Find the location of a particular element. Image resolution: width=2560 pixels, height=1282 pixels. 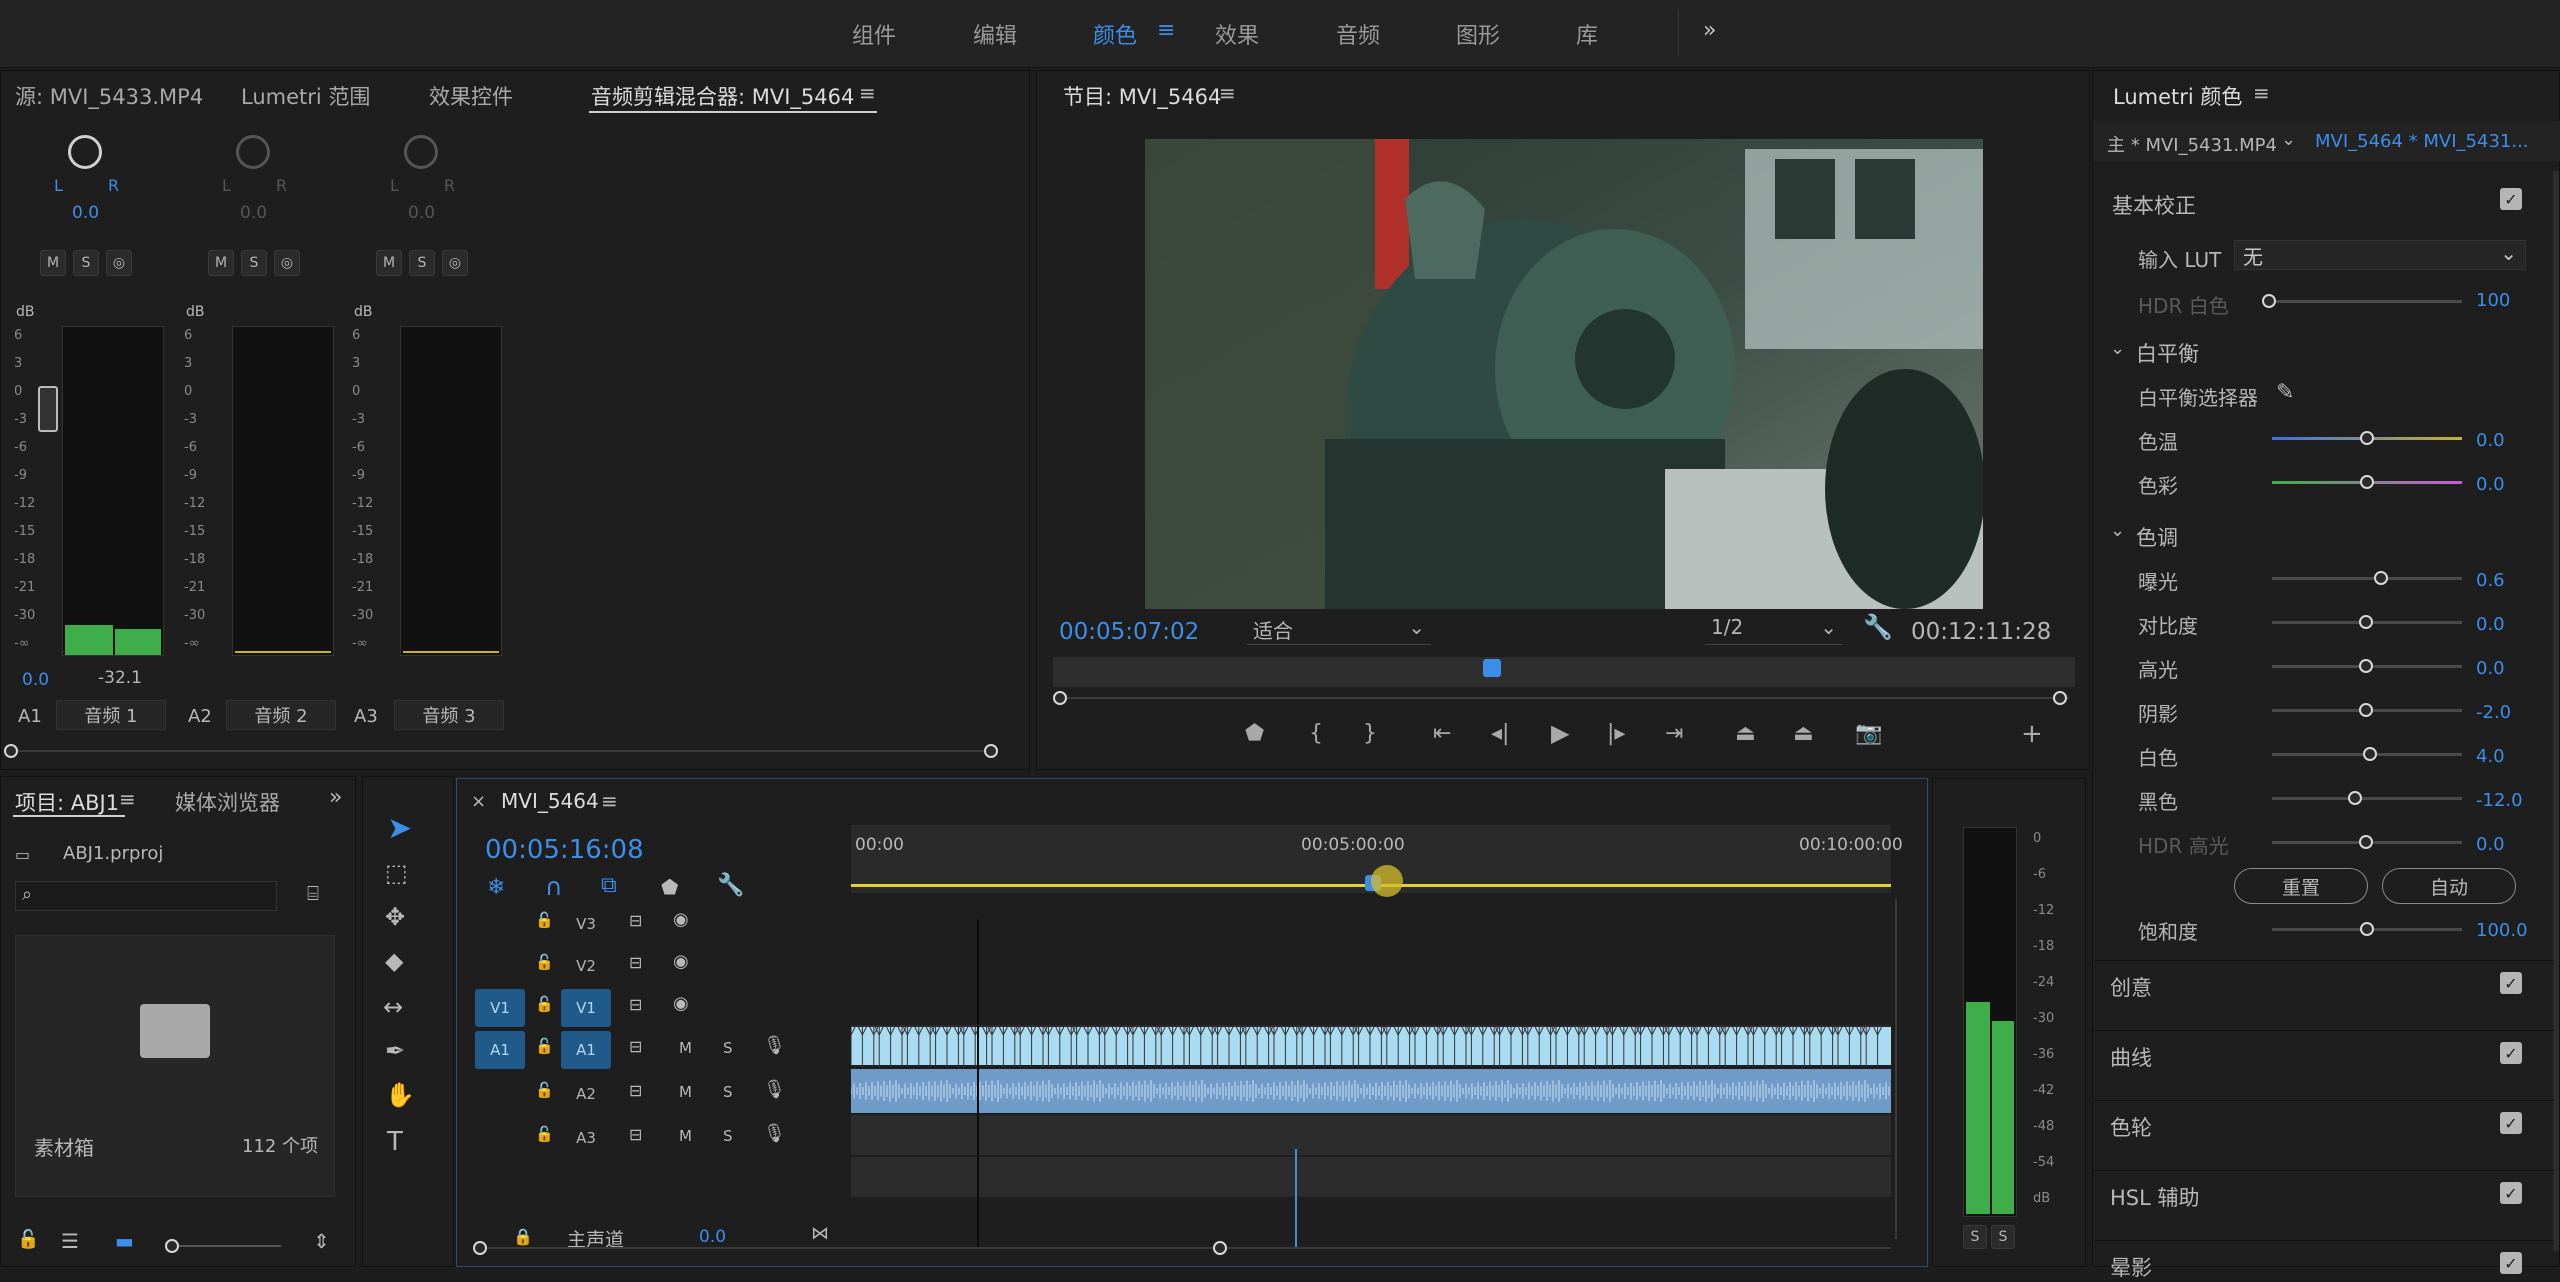

tab-lumetri-scopes: Lumetri 范围 is located at coordinates (305, 96).